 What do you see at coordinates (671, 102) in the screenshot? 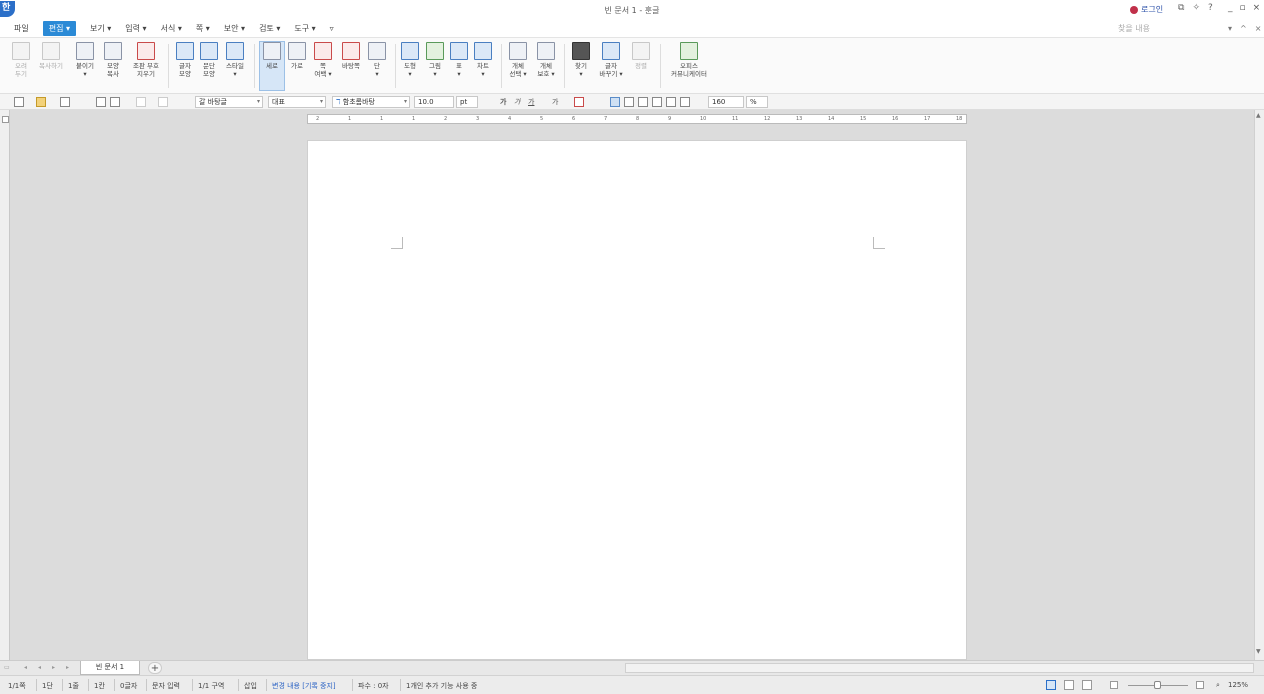
I see `align-distribute-icon` at bounding box center [671, 102].